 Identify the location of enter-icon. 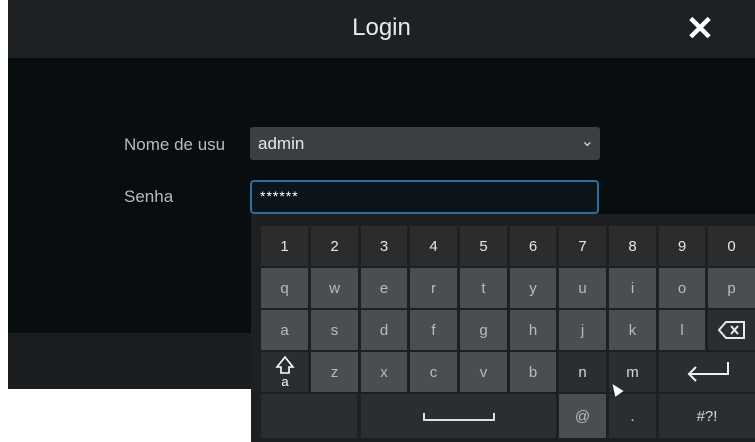
(708, 372).